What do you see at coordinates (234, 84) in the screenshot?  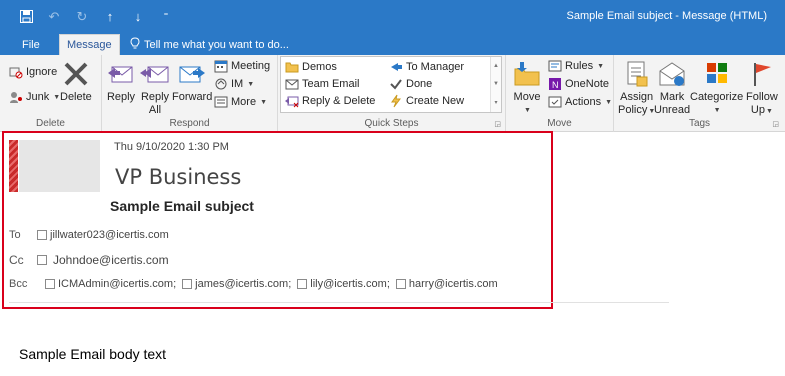 I see `im-button: IM ▼` at bounding box center [234, 84].